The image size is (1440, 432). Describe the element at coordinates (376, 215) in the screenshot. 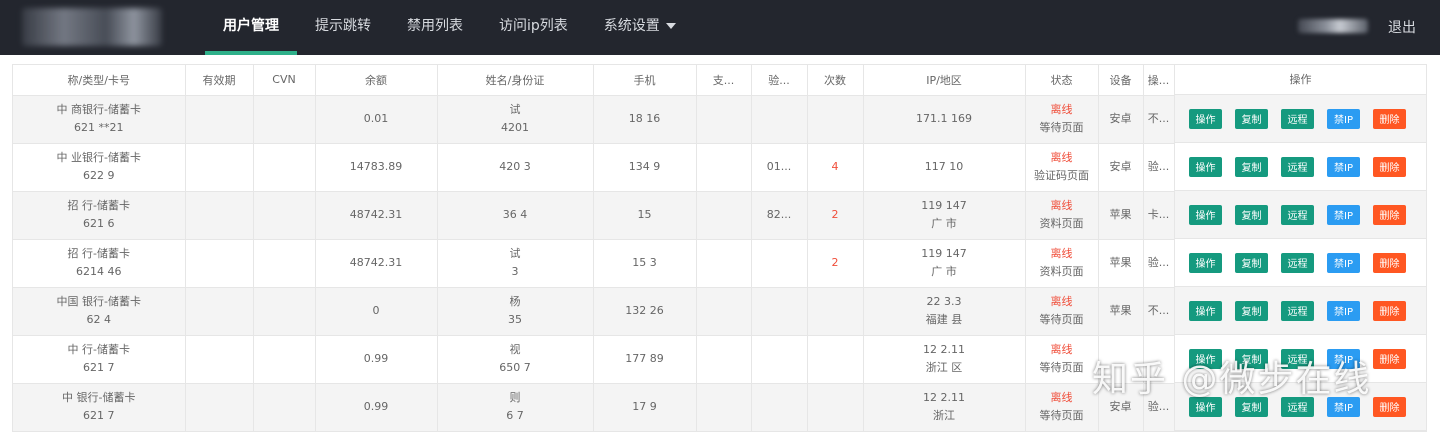

I see `balance-cell: 48742.31` at that location.